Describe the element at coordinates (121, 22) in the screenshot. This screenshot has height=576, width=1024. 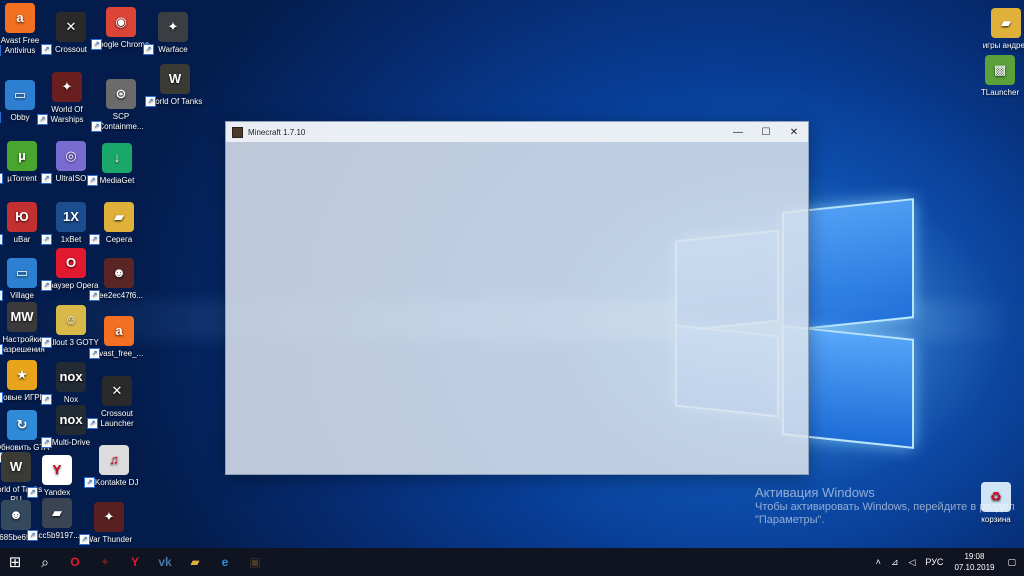
I see `app-icon: ◉` at that location.